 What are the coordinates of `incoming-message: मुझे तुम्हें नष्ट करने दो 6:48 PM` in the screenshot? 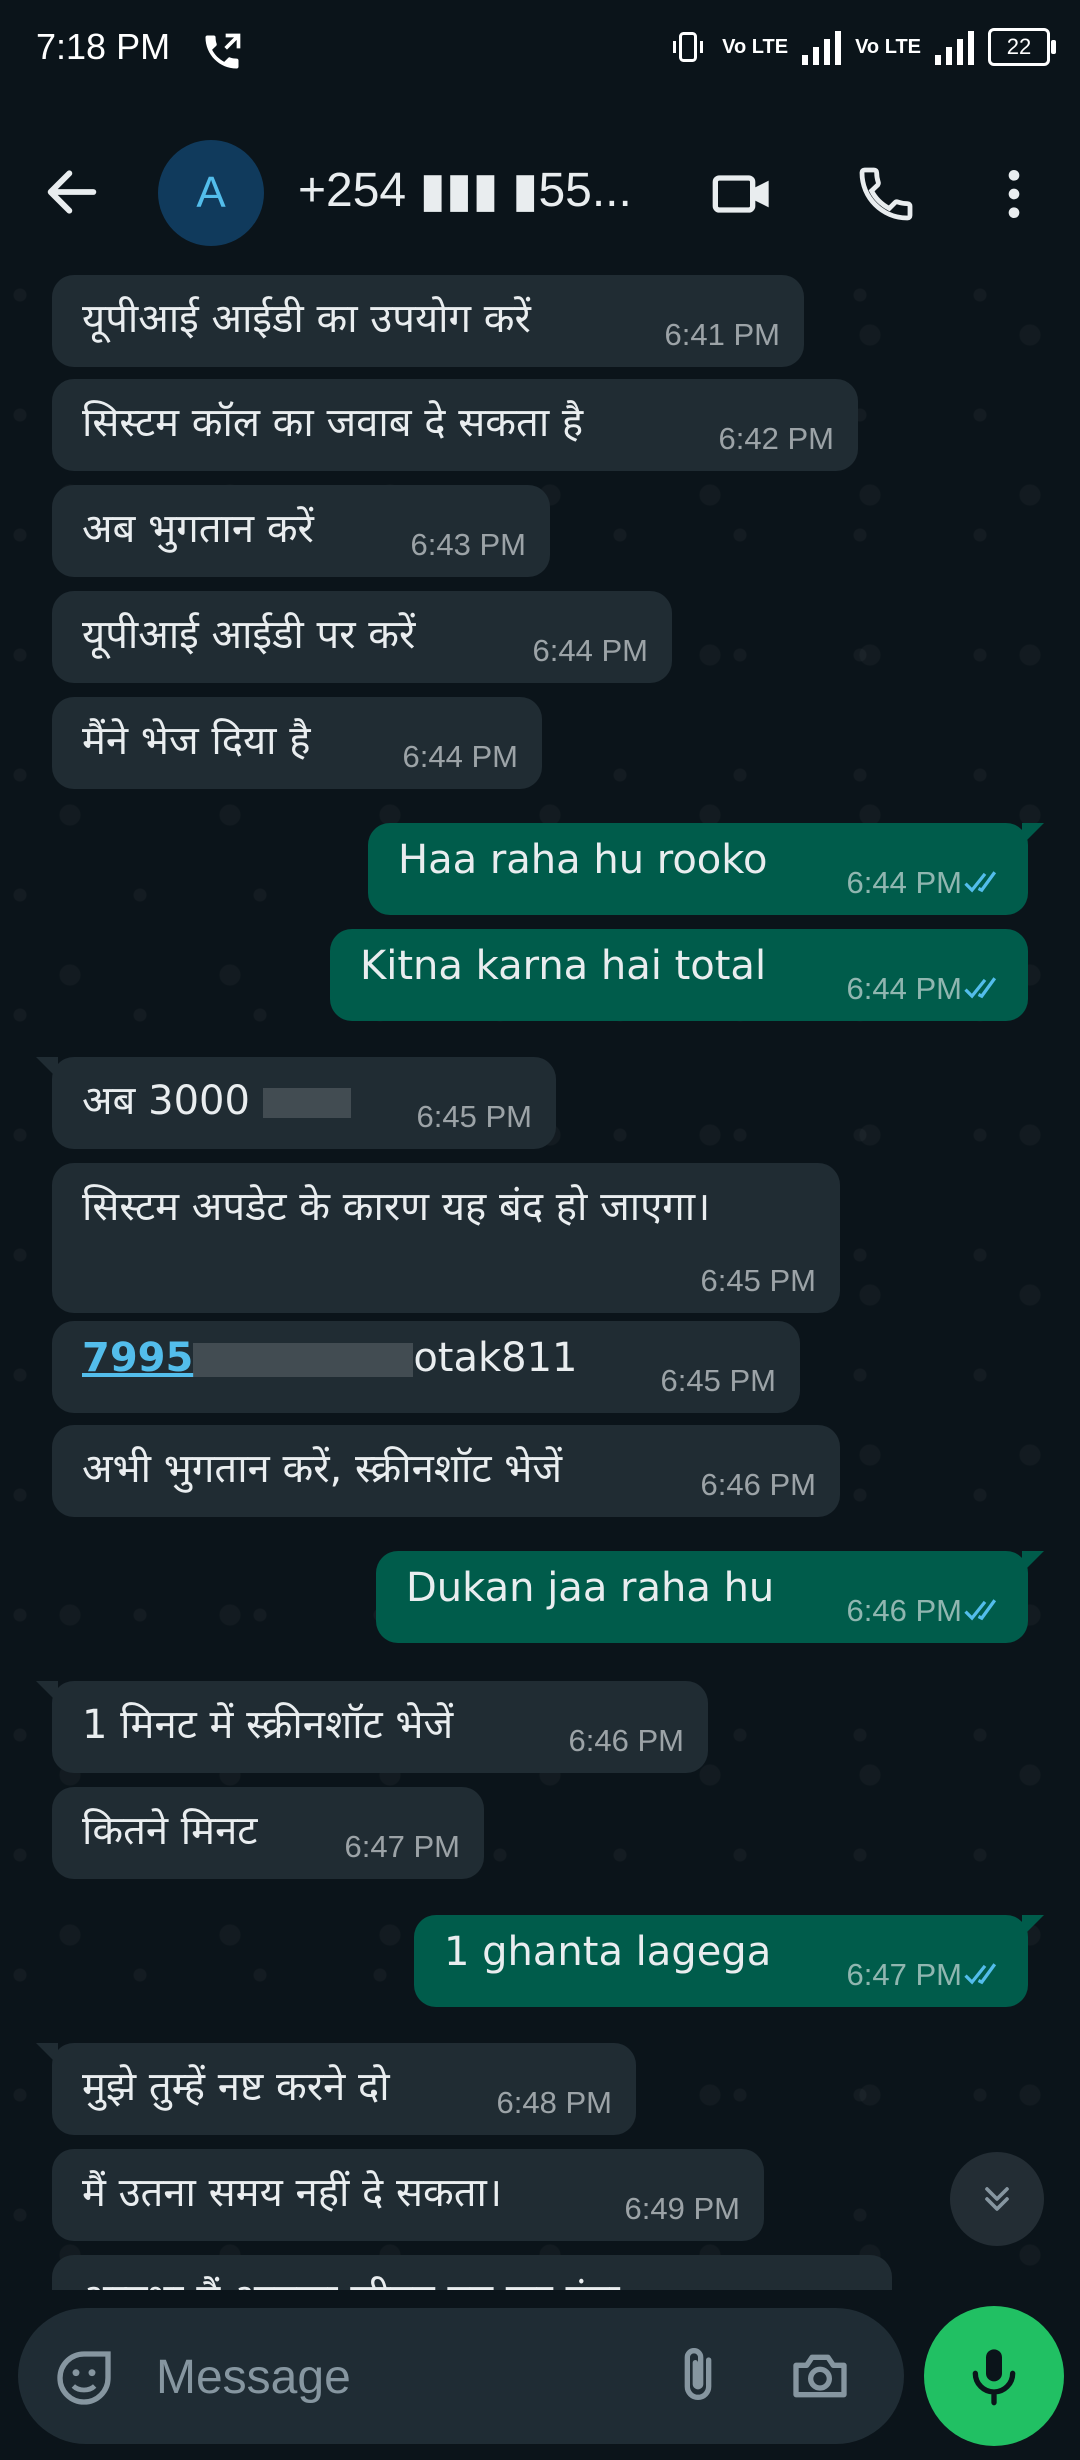 It's located at (336, 2089).